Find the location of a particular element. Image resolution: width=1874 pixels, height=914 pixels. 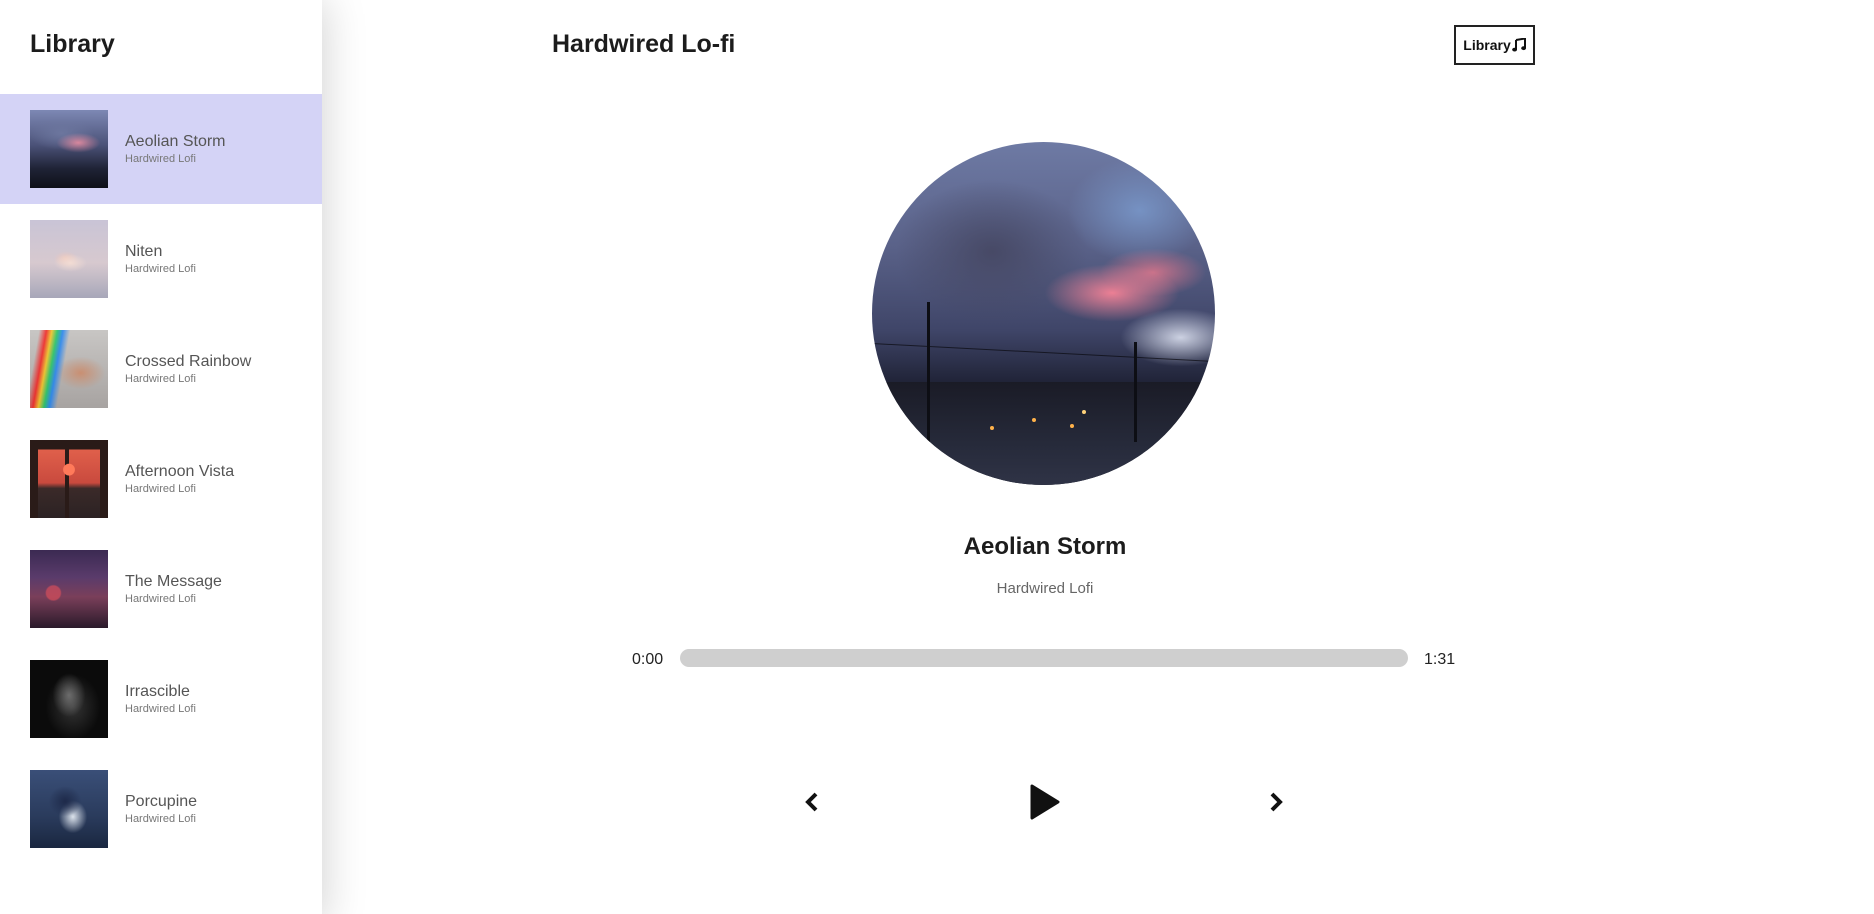

song-name: Irrascible is located at coordinates (157, 691).